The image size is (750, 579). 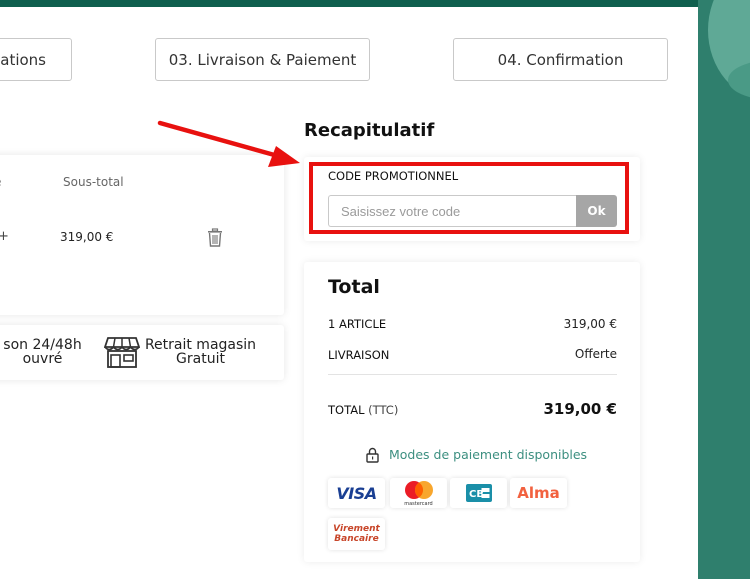 What do you see at coordinates (580, 409) in the screenshot?
I see `total-ttc-amount: 319,00 €` at bounding box center [580, 409].